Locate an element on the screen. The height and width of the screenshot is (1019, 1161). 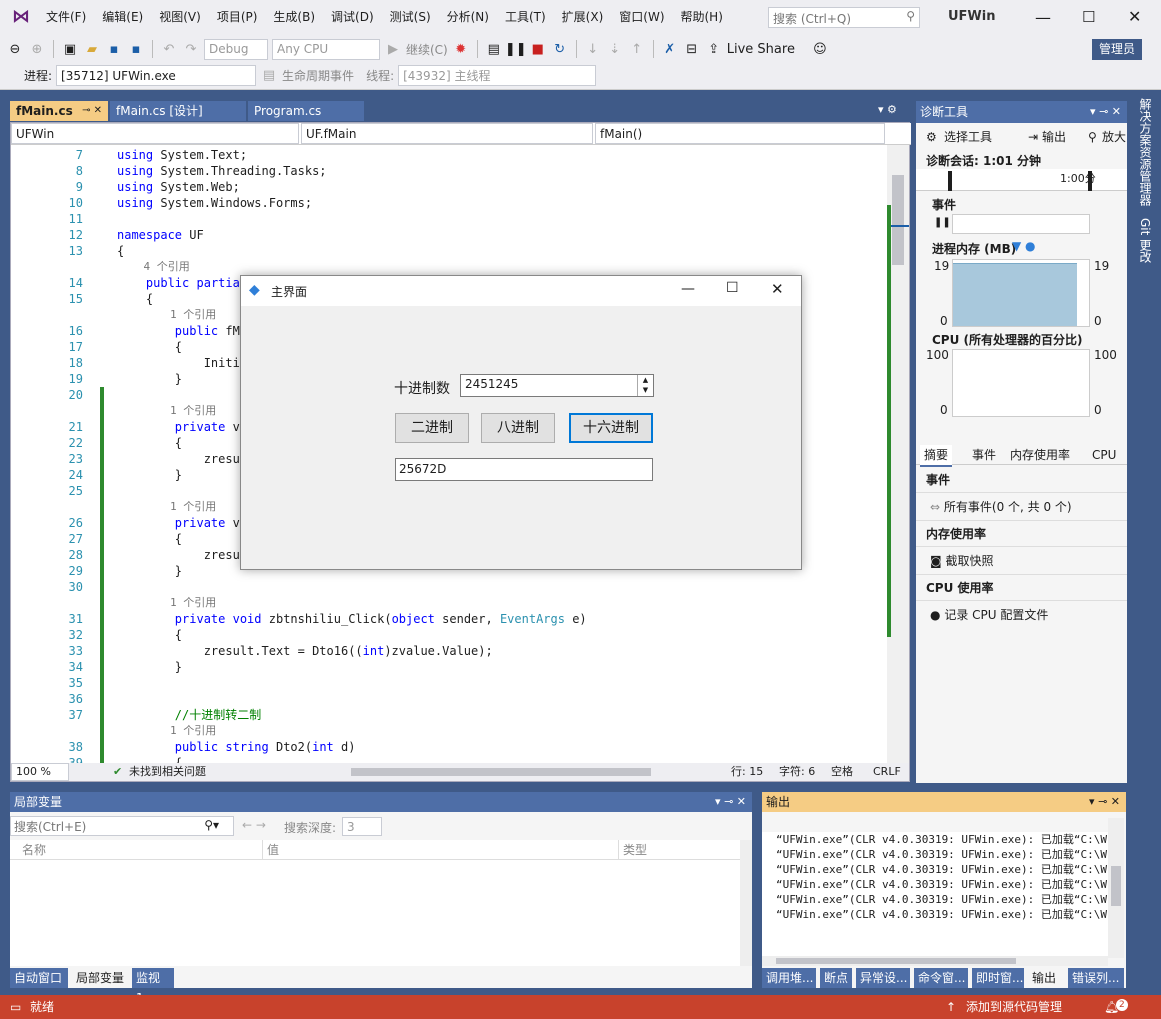
step-out-icon: ↑ is located at coordinates (637, 49).